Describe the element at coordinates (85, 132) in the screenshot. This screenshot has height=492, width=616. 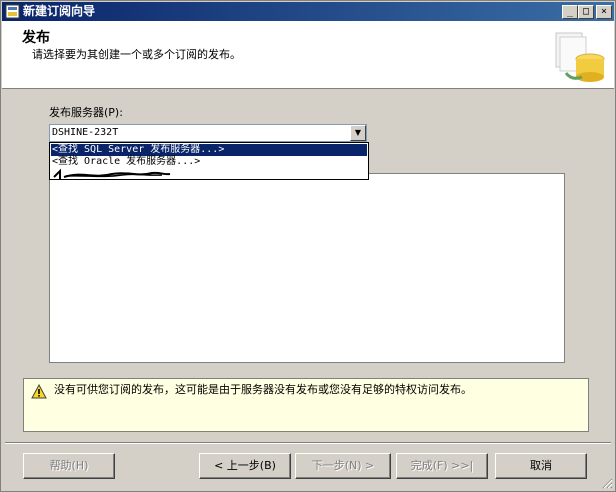
I see `publisher-selected-value: DSHINE-232T` at that location.